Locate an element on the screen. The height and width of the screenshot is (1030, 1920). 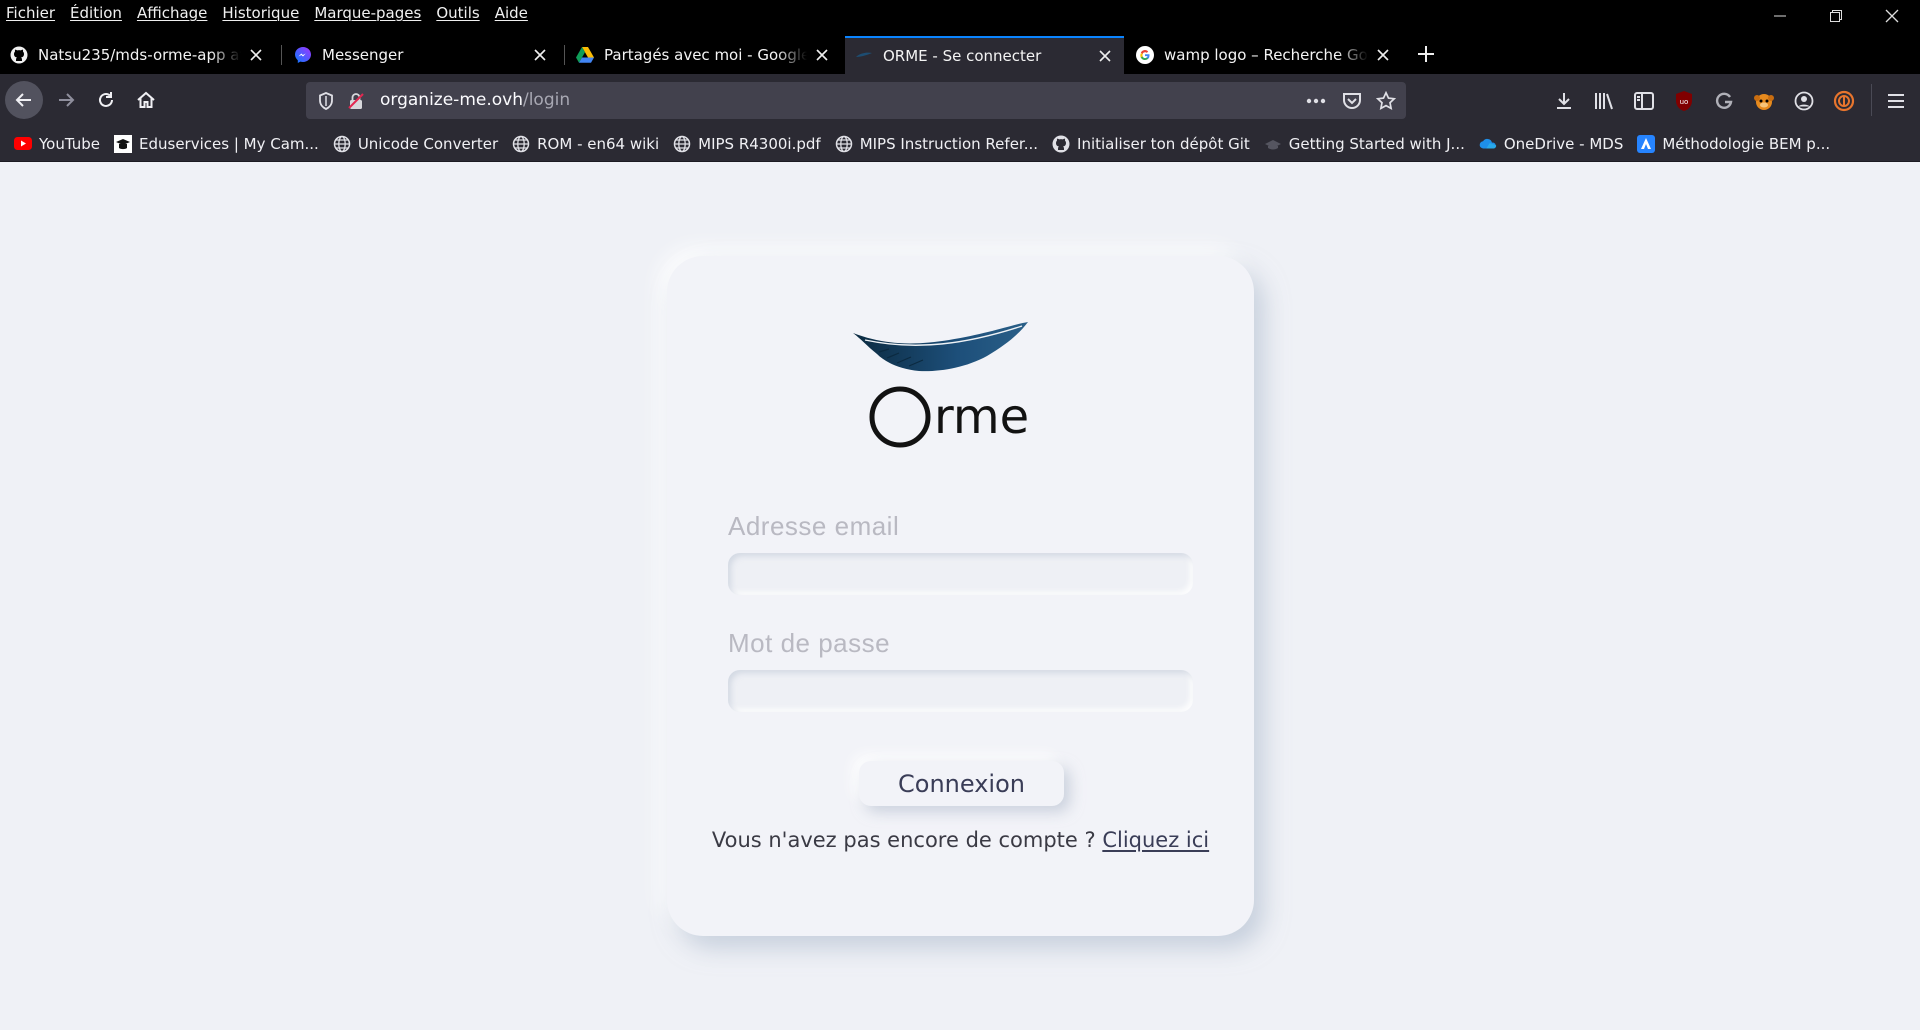
grammar-g-icon is located at coordinates (1724, 101).